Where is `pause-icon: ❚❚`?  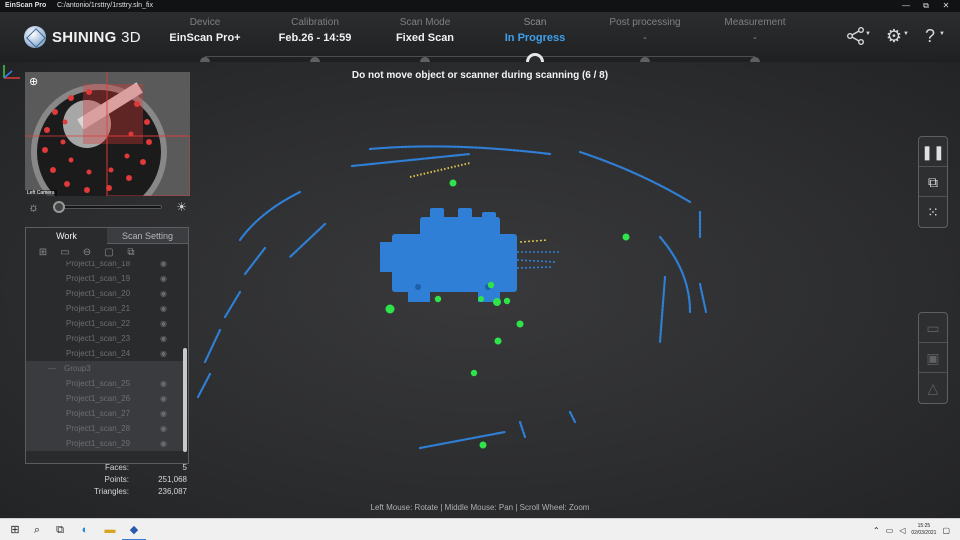
pause-icon: ❚❚ is located at coordinates (933, 152).